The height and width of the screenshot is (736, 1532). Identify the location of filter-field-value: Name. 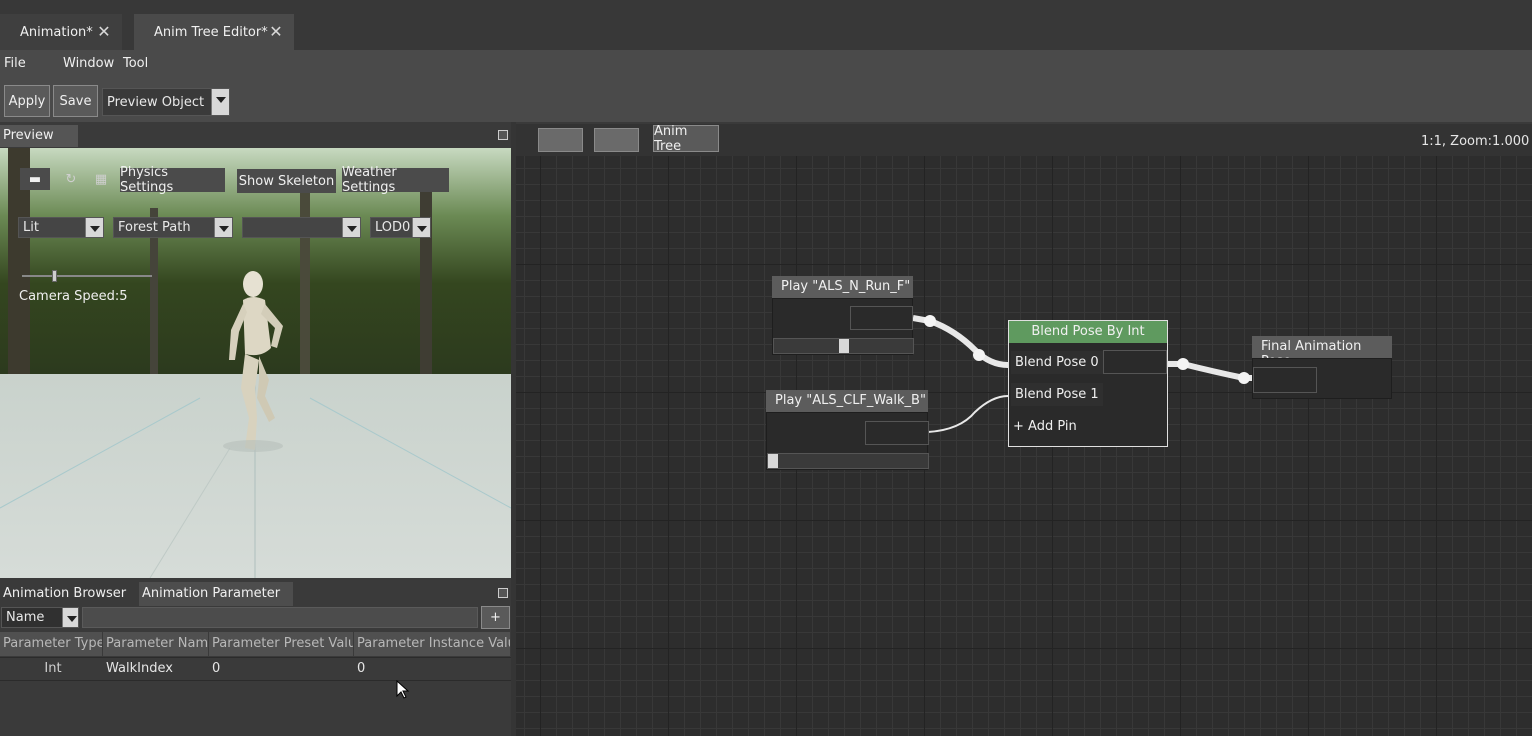
(25, 617).